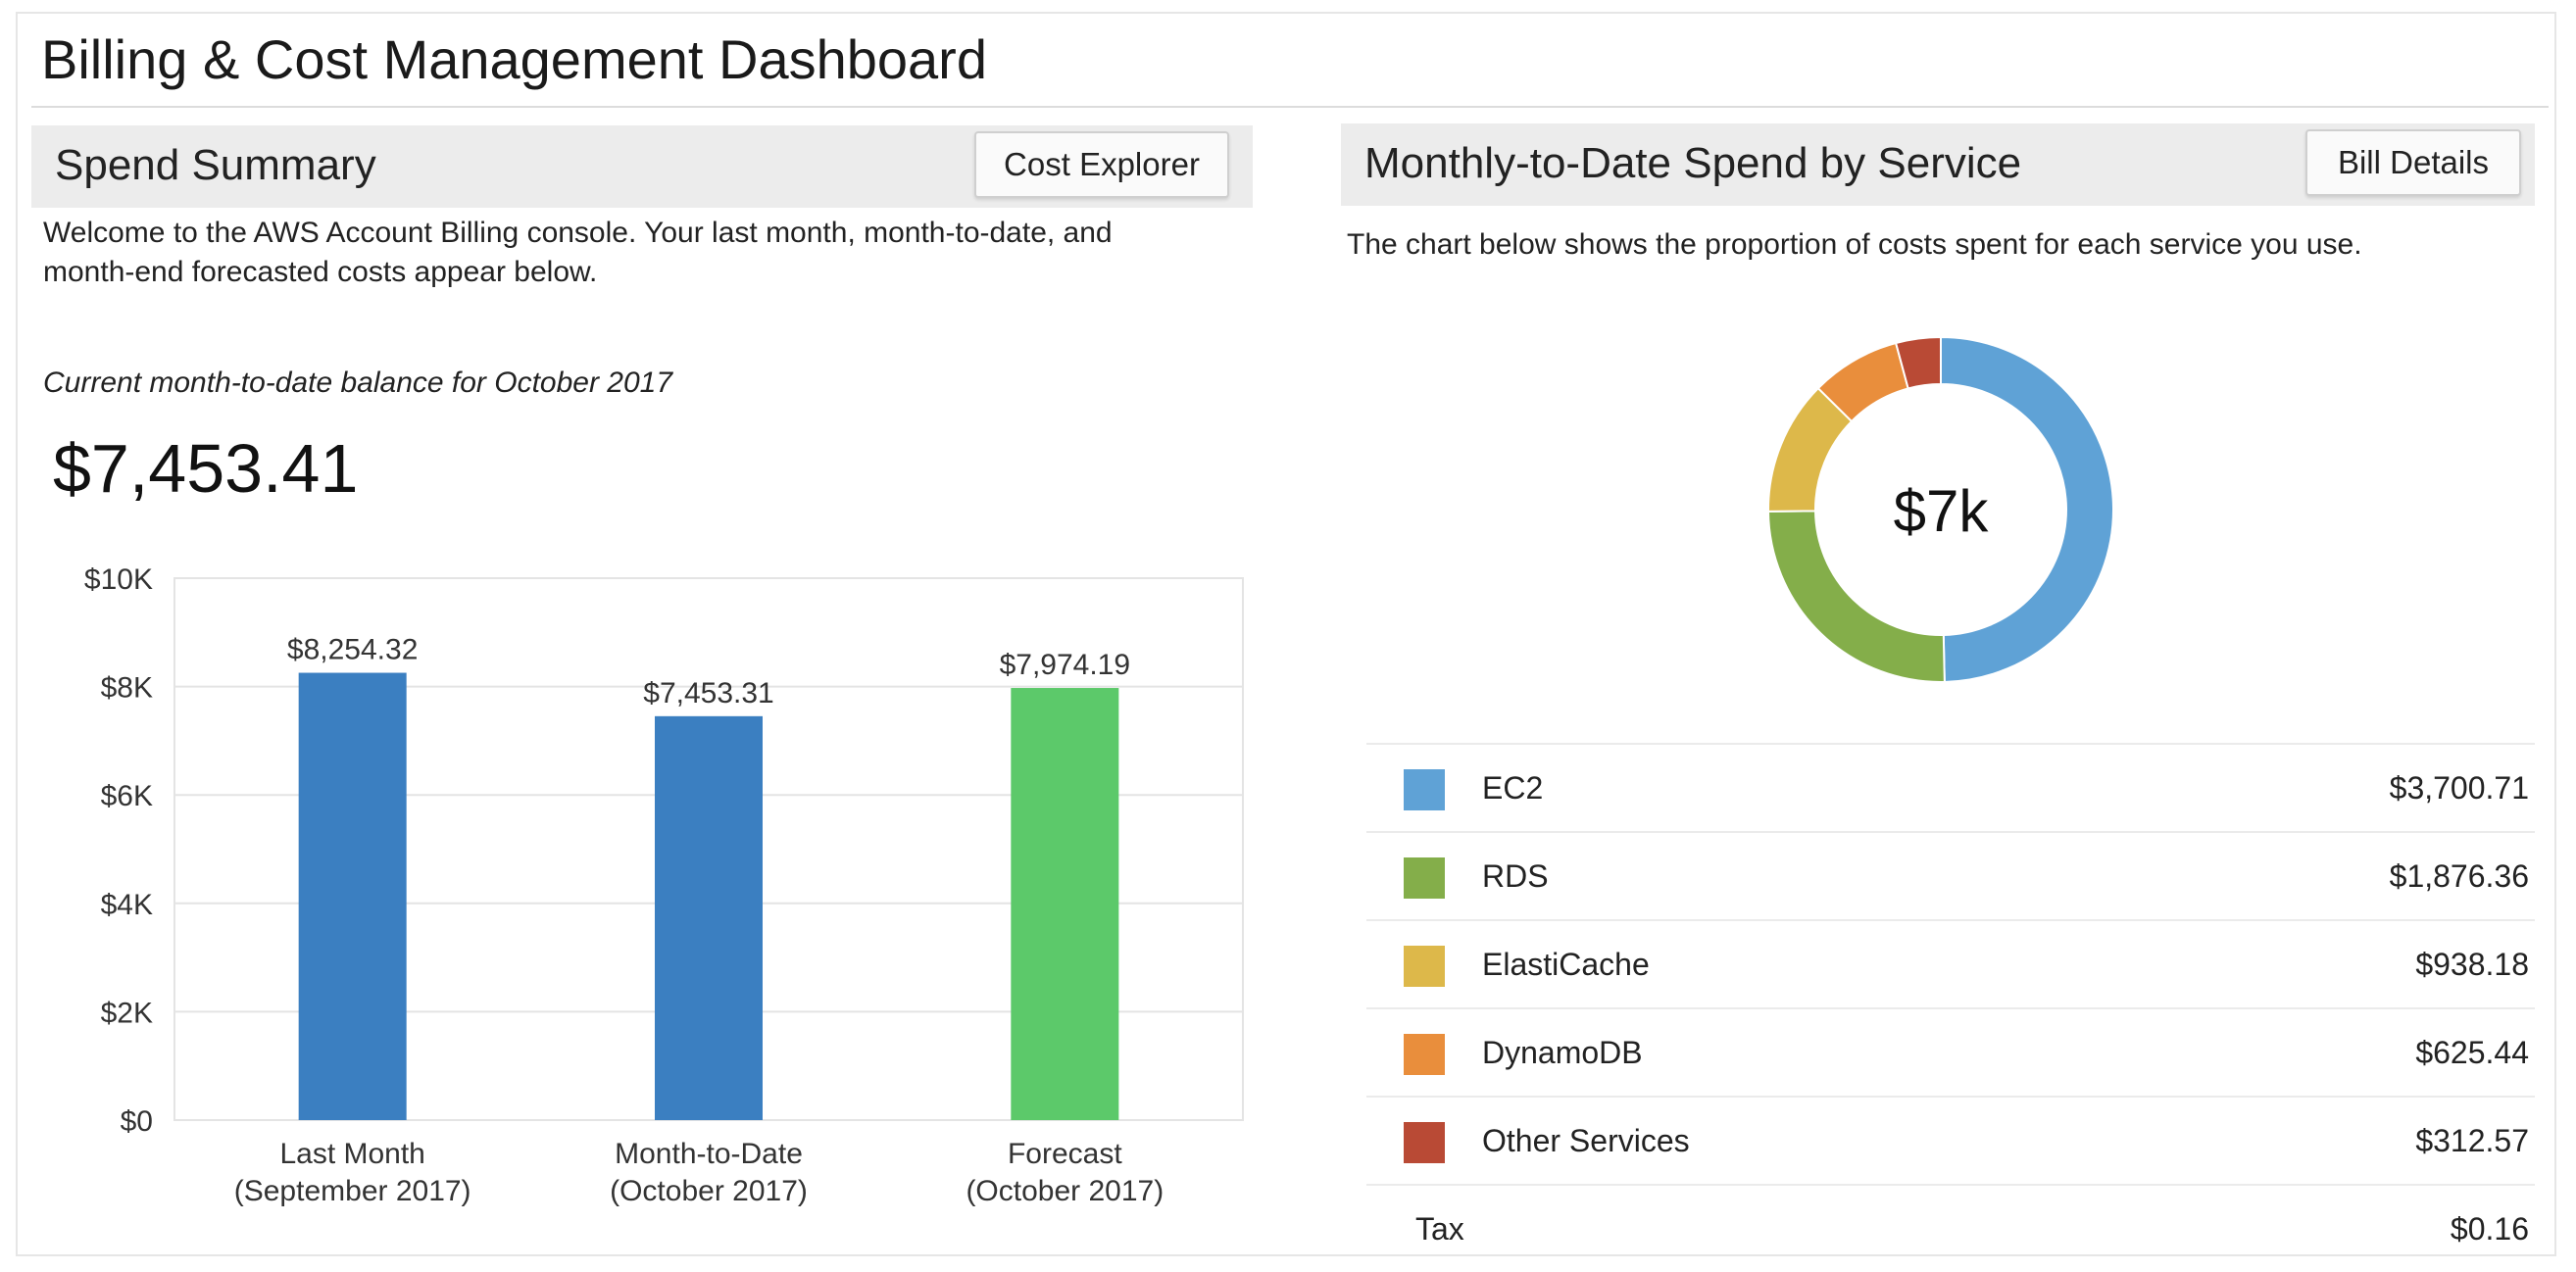 Image resolution: width=2576 pixels, height=1272 pixels. I want to click on service-donut-chart: $7k, so click(1940, 509).